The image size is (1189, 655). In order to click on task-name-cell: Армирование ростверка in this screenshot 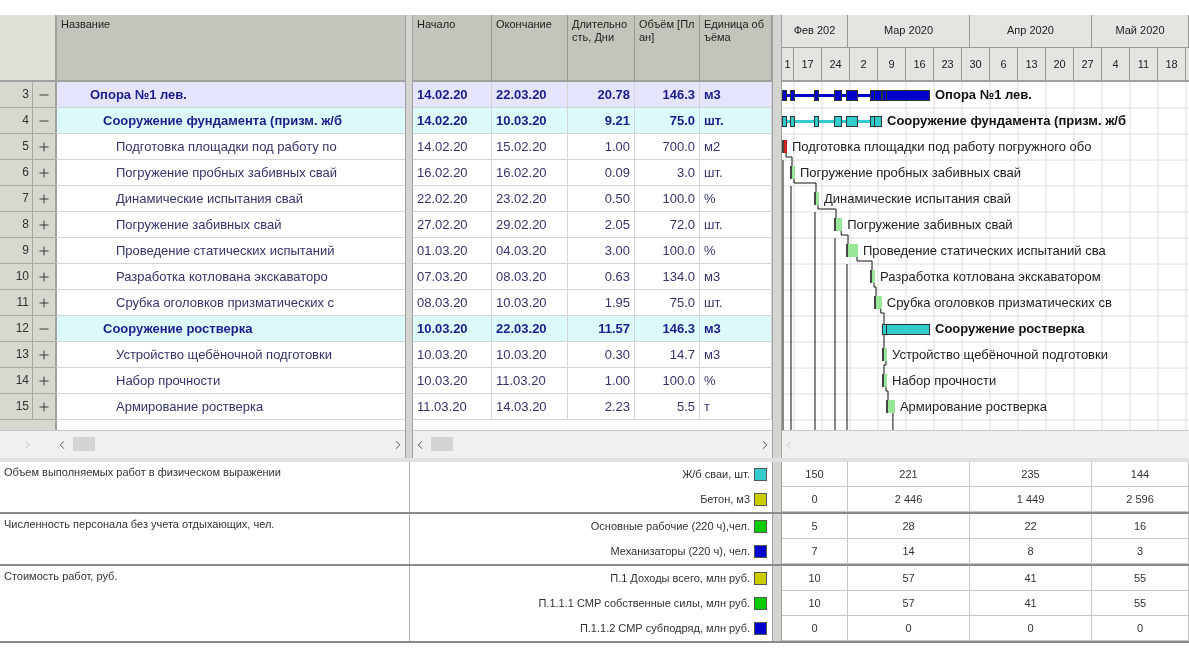, I will do `click(230, 407)`.